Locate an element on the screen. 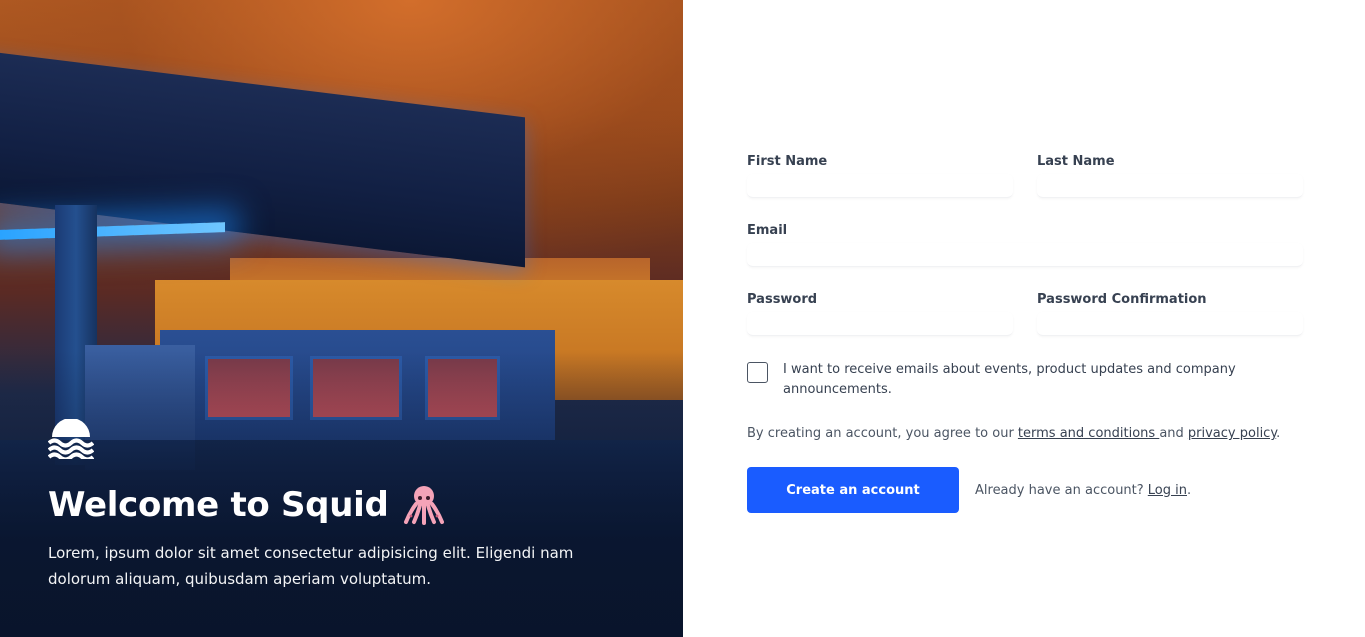 This screenshot has width=1365, height=637. password-confirmation-field: Password Confirmation is located at coordinates (1170, 312).